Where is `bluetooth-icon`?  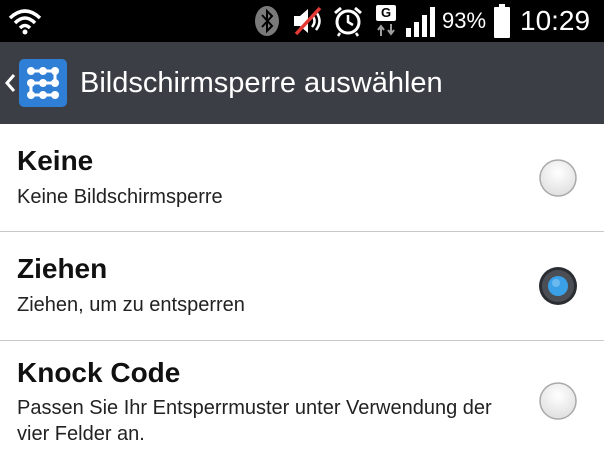 bluetooth-icon is located at coordinates (267, 21).